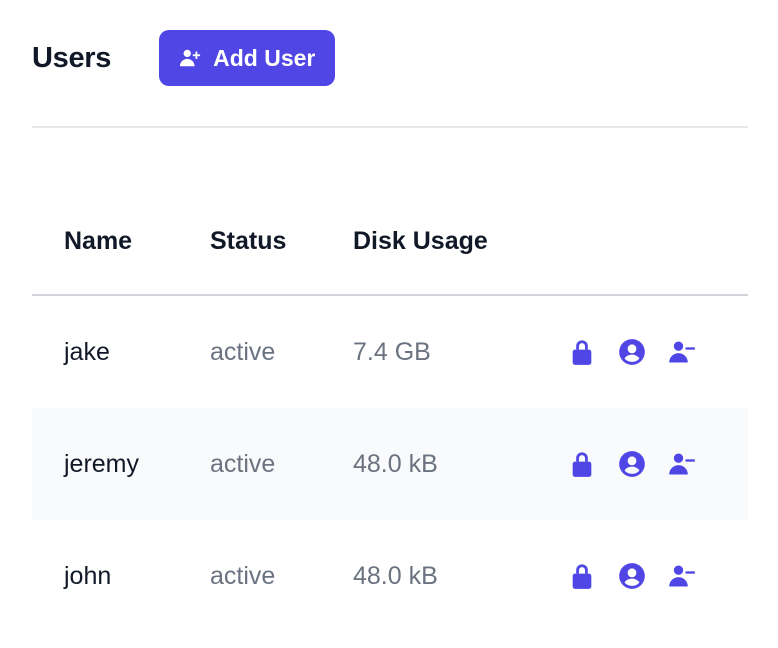  Describe the element at coordinates (190, 58) in the screenshot. I see `user-plus-icon` at that location.